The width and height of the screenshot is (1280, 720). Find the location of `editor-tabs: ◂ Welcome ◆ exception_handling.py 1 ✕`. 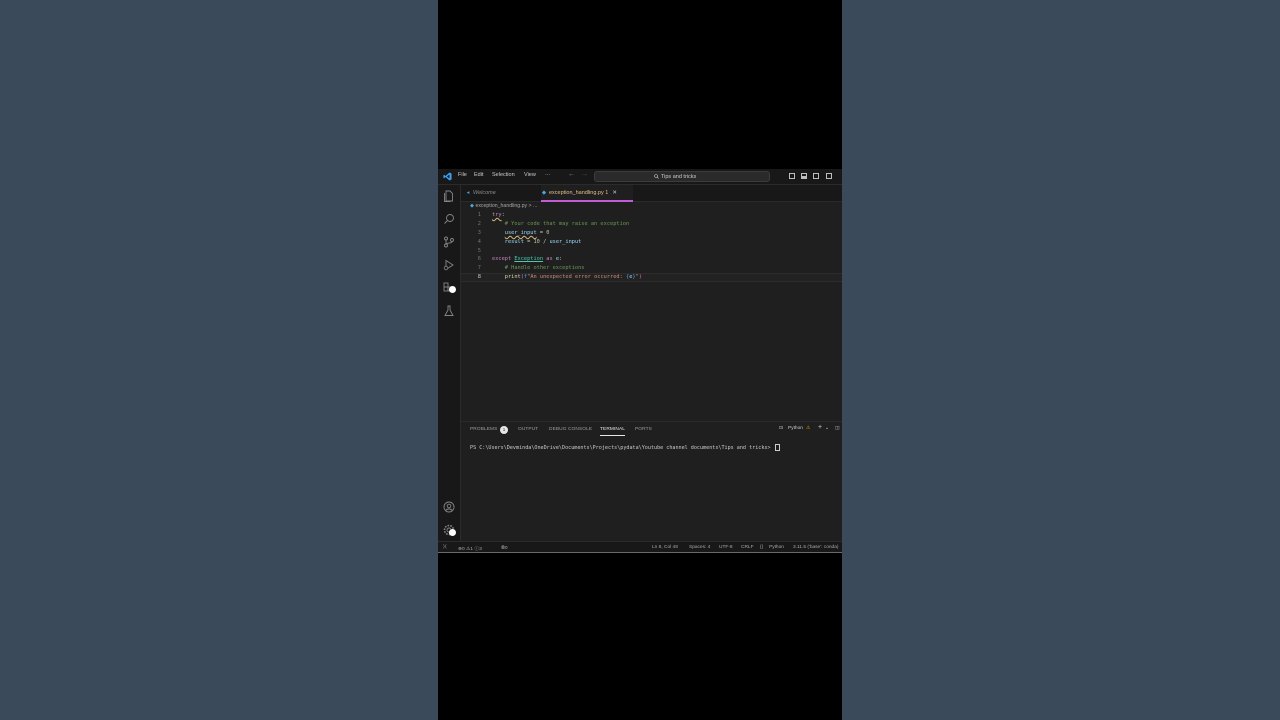

editor-tabs: ◂ Welcome ◆ exception_handling.py 1 ✕ is located at coordinates (651, 193).